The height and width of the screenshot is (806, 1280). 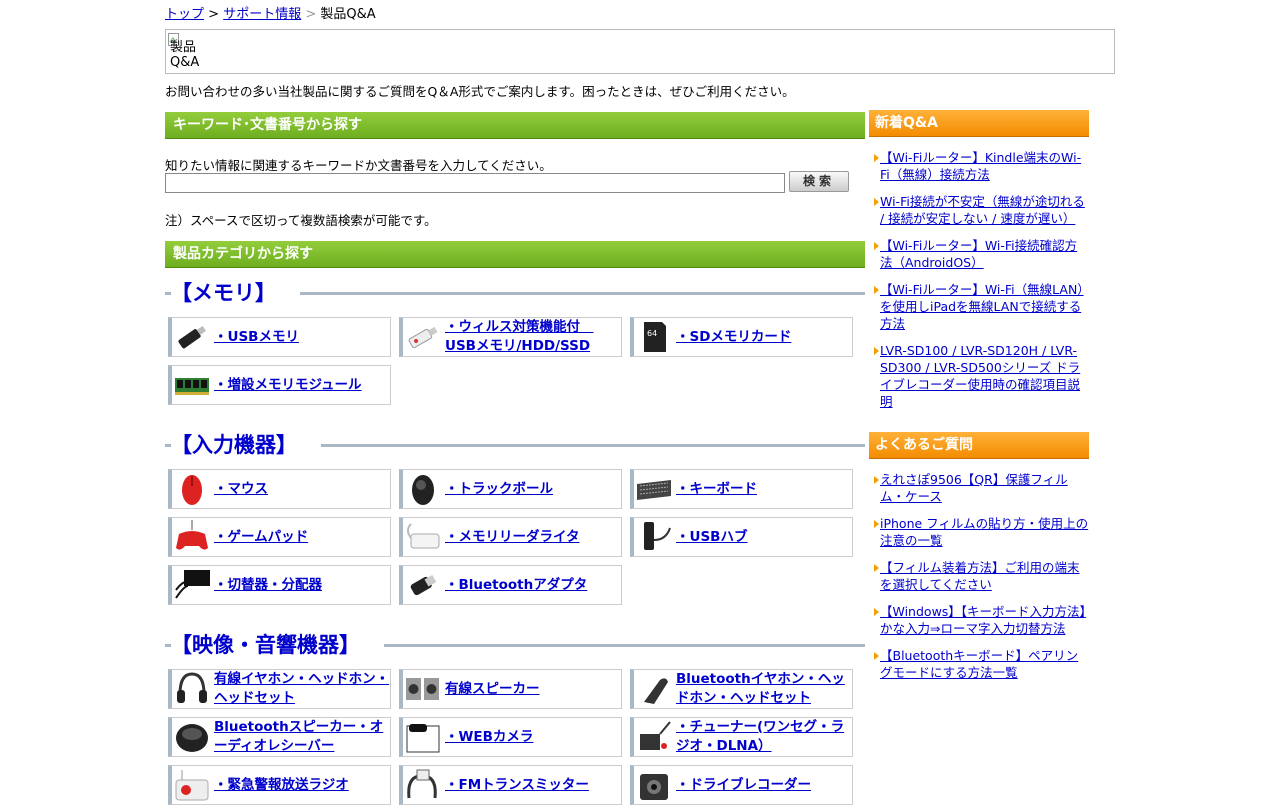 What do you see at coordinates (515, 125) in the screenshot?
I see `keyword-search-heading: キーワード･文書番号から探す` at bounding box center [515, 125].